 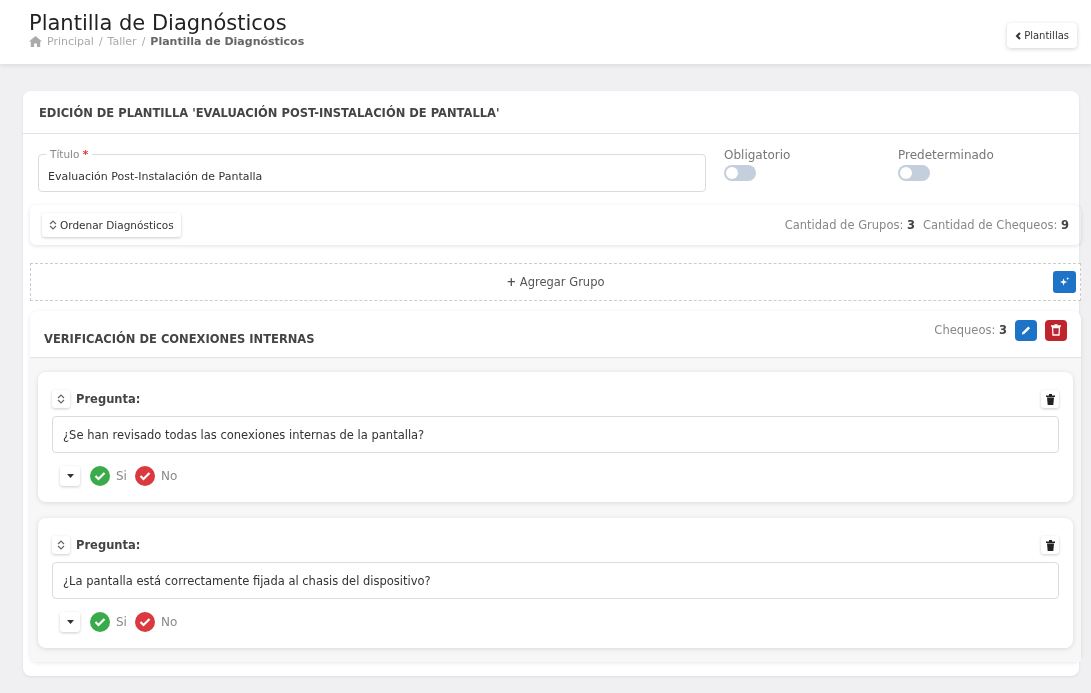 What do you see at coordinates (35, 41) in the screenshot?
I see `home-icon` at bounding box center [35, 41].